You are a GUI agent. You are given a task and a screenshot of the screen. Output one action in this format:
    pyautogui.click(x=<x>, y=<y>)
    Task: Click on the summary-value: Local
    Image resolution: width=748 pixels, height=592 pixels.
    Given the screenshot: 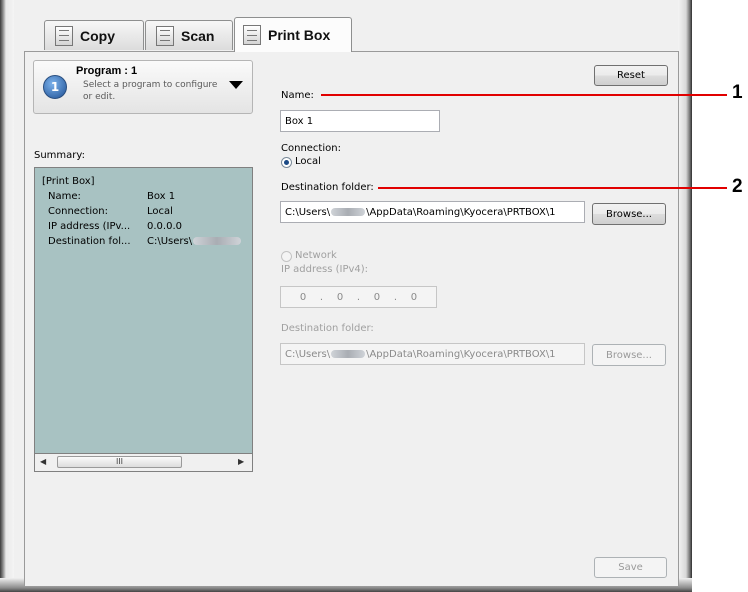 What is the action you would take?
    pyautogui.click(x=160, y=211)
    